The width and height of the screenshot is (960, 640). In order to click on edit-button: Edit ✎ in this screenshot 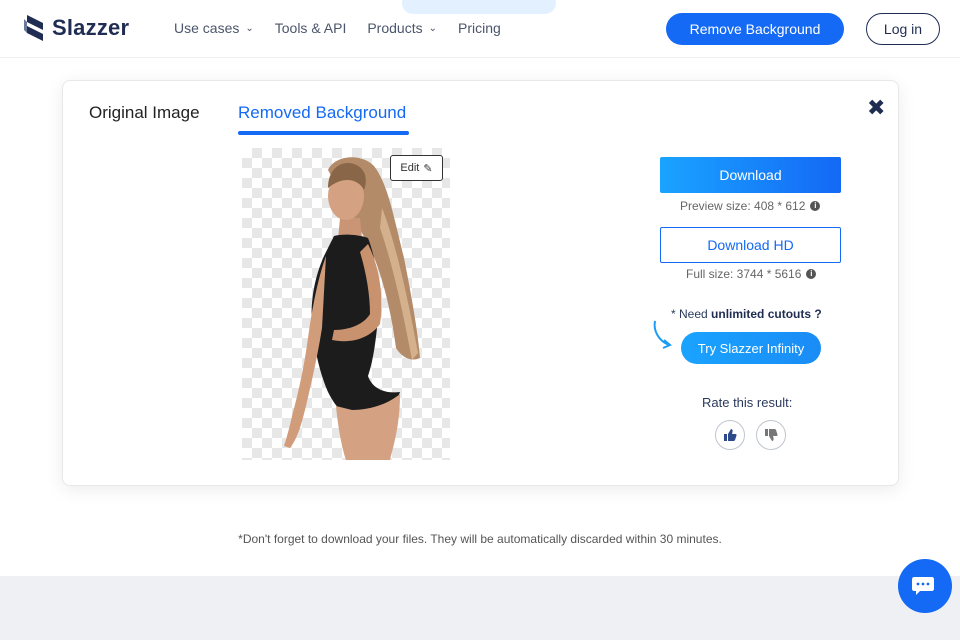, I will do `click(416, 168)`.